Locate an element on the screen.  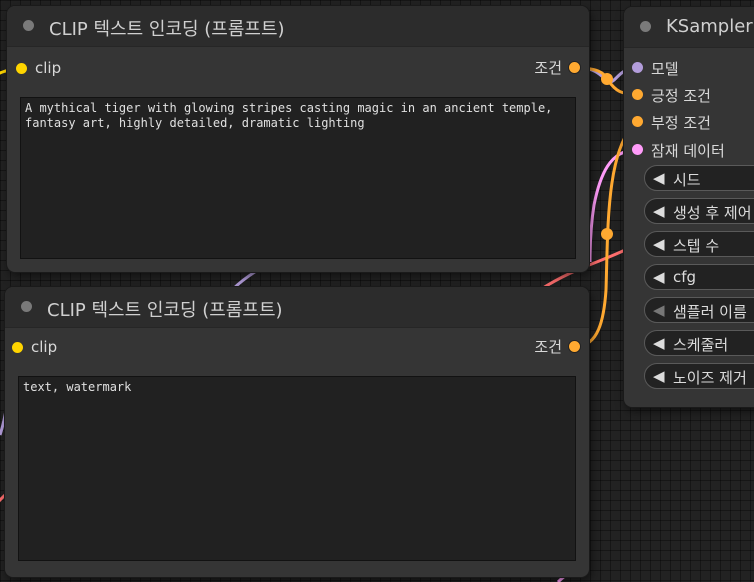
slot-label: 모델 is located at coordinates (665, 69).